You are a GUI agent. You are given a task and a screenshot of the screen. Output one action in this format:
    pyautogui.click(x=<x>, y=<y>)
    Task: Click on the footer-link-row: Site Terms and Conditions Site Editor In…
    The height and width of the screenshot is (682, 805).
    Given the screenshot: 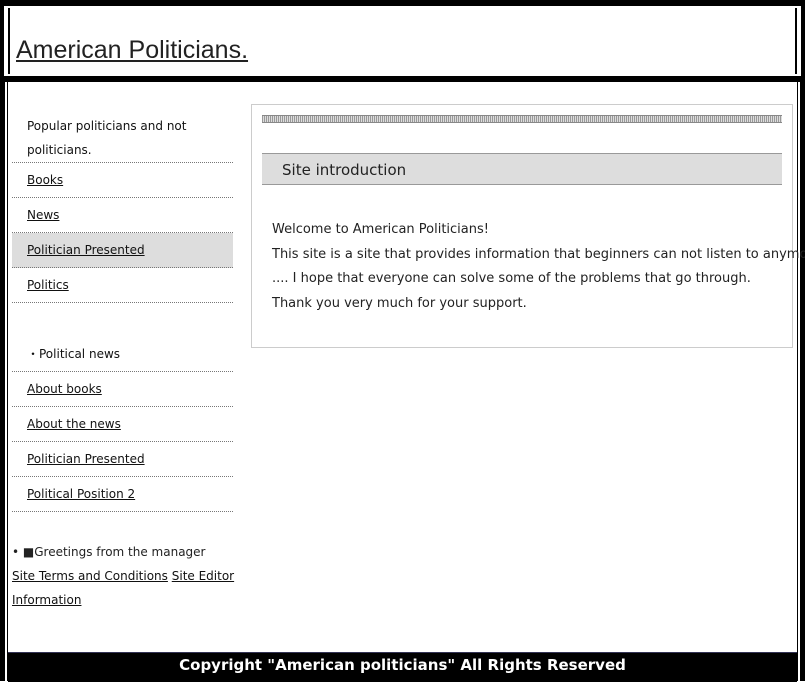 What is the action you would take?
    pyautogui.click(x=124, y=588)
    